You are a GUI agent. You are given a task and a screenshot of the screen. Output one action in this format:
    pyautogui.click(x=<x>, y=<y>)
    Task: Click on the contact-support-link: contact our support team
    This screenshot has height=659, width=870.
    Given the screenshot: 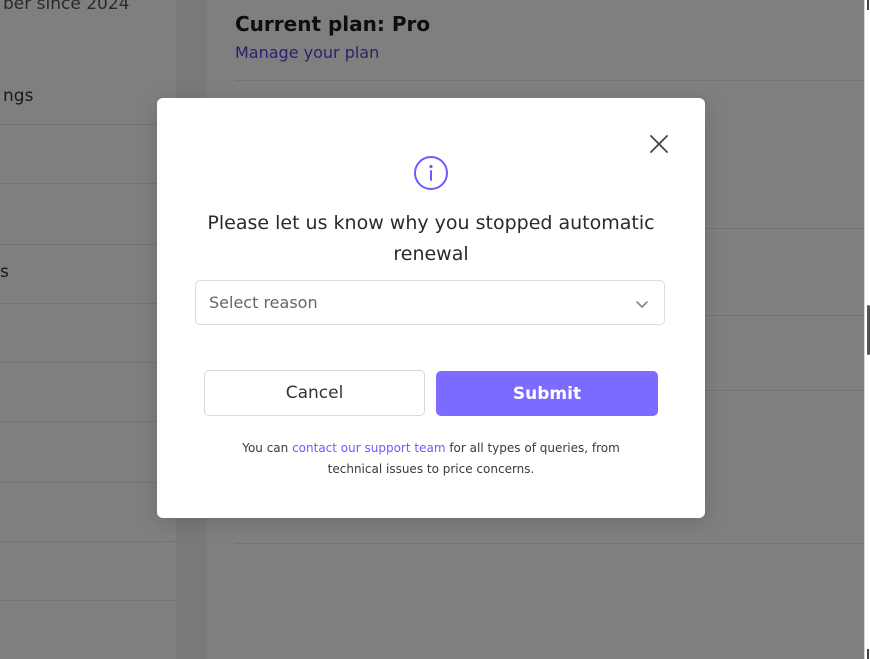 What is the action you would take?
    pyautogui.click(x=368, y=448)
    